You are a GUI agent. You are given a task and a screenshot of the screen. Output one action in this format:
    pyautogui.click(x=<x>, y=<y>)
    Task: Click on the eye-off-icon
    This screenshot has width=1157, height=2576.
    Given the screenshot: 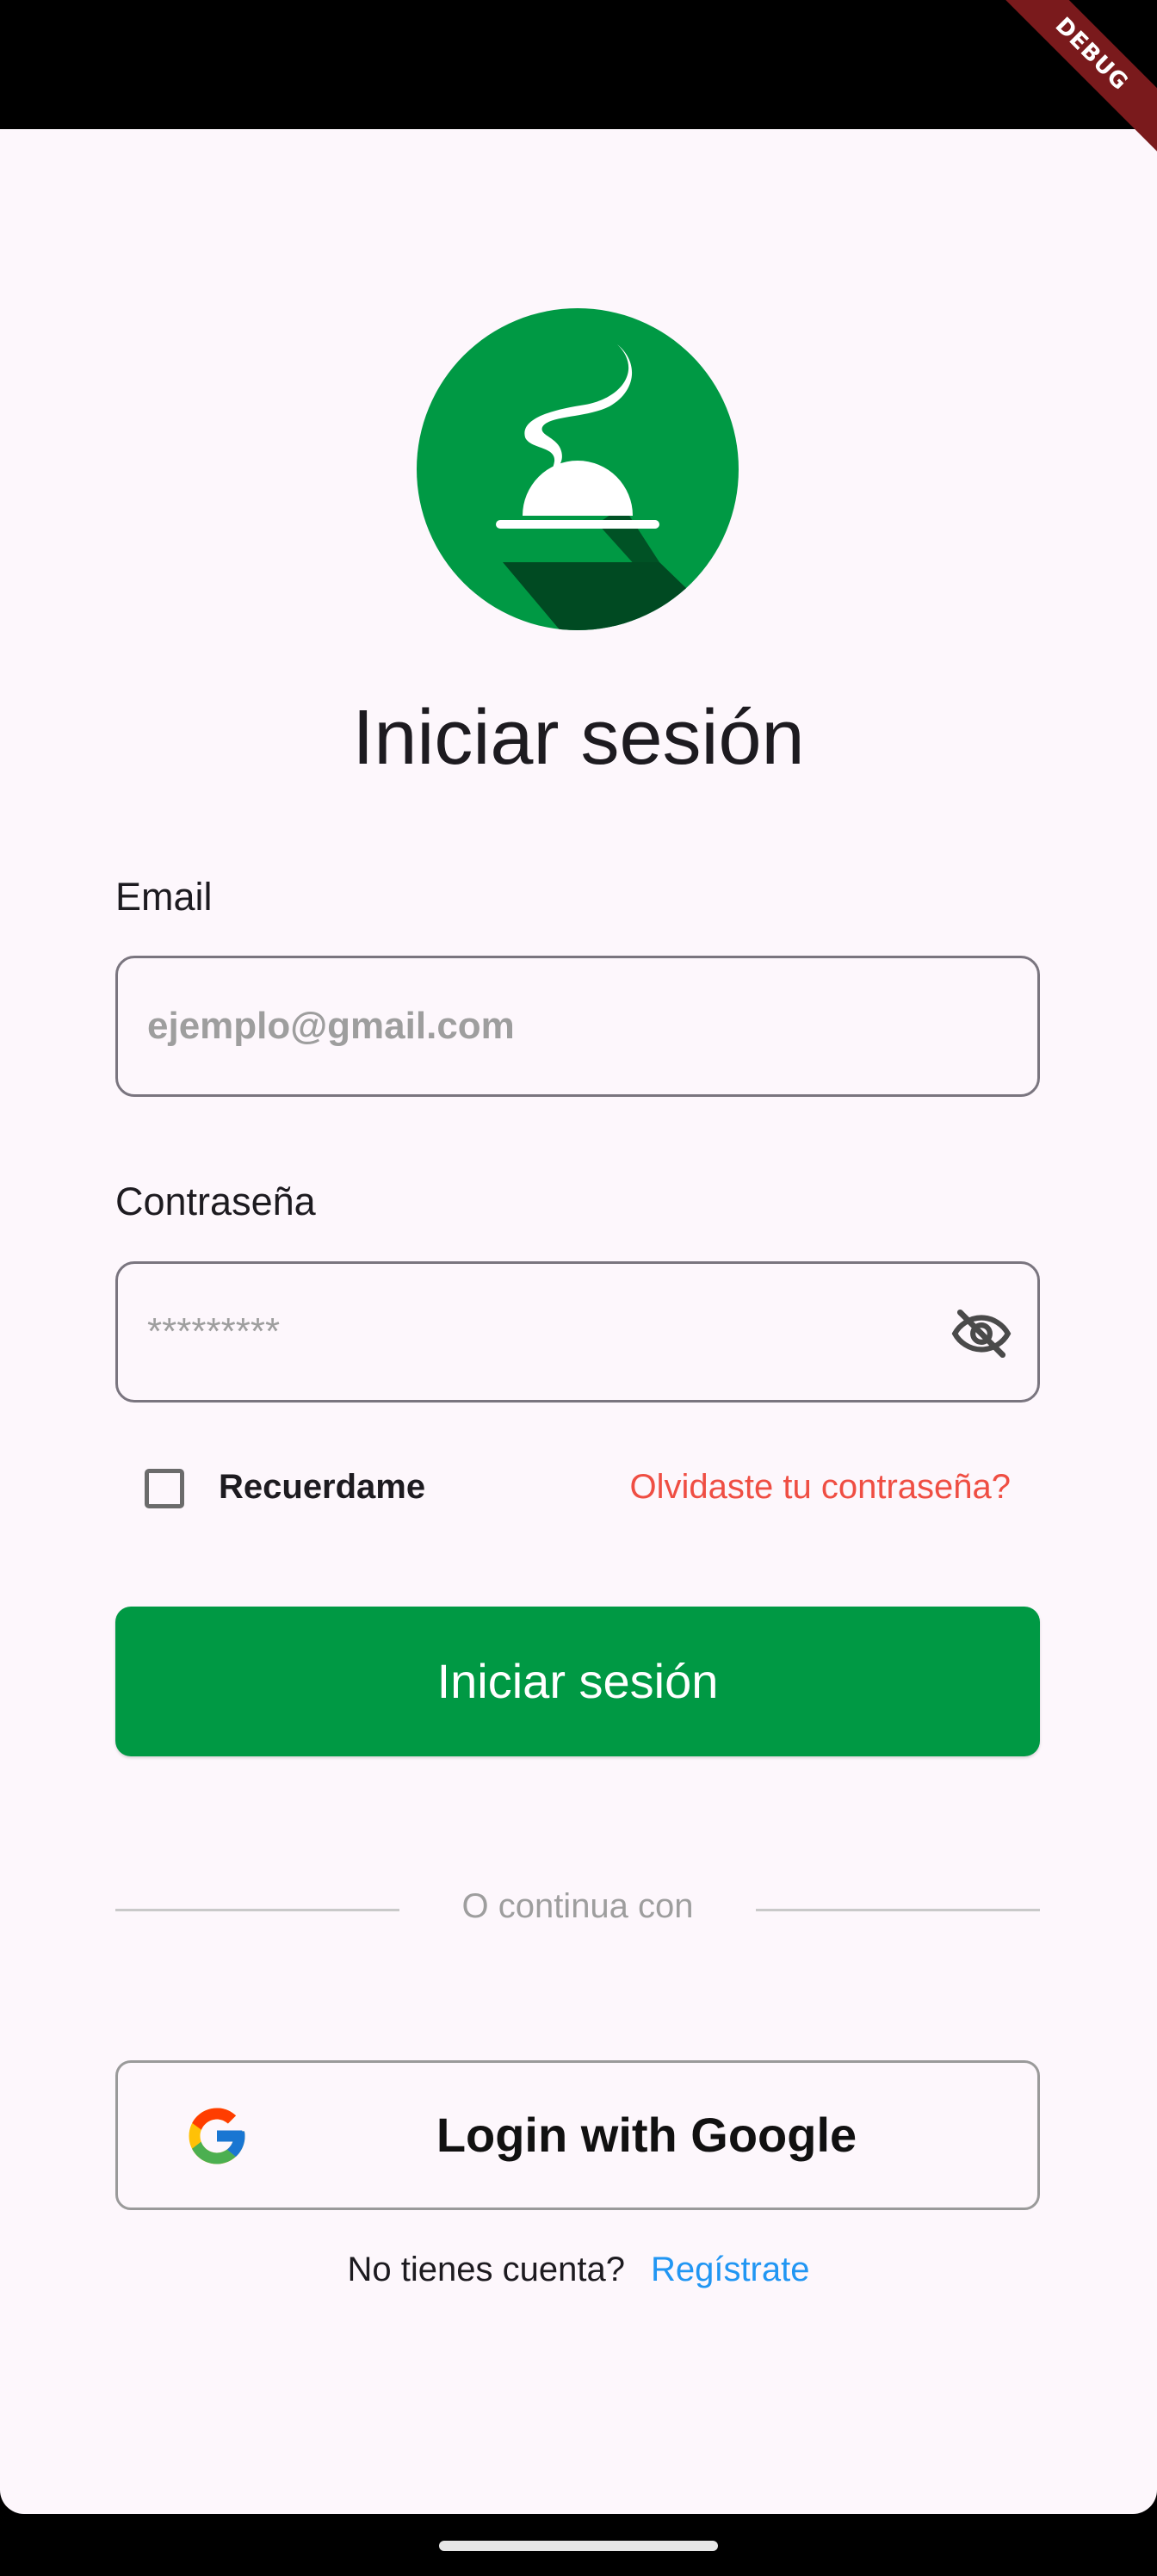 What is the action you would take?
    pyautogui.click(x=981, y=1334)
    